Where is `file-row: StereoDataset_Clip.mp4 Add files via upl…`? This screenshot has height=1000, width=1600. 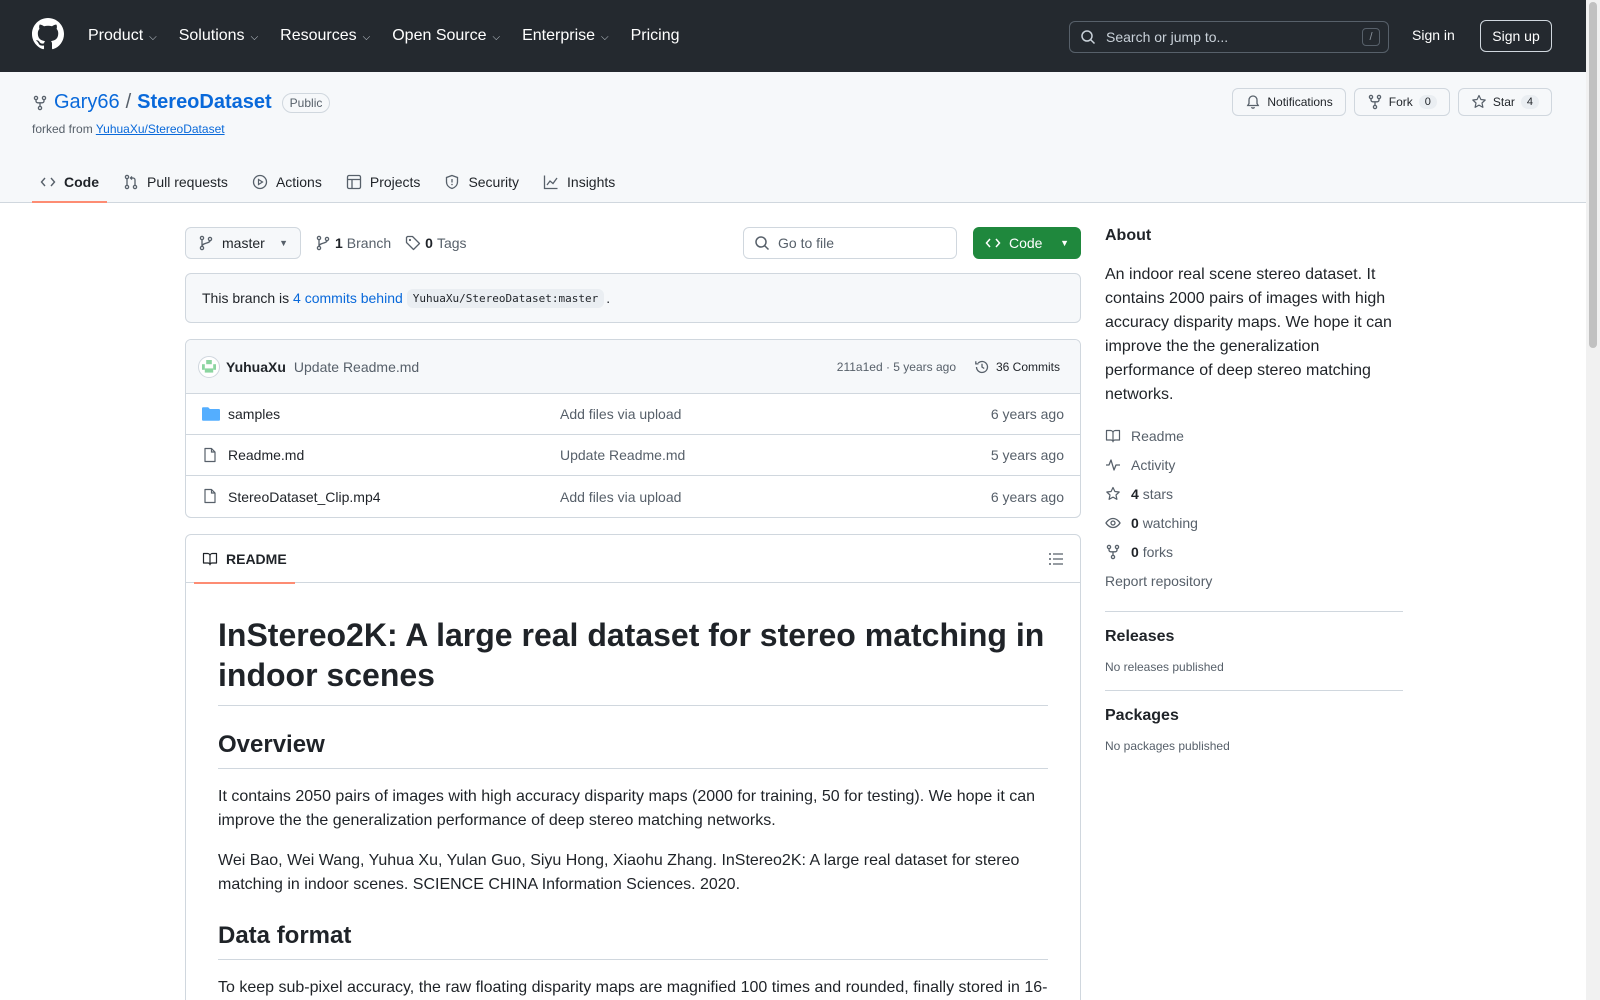 file-row: StereoDataset_Clip.mp4 Add files via upl… is located at coordinates (633, 496).